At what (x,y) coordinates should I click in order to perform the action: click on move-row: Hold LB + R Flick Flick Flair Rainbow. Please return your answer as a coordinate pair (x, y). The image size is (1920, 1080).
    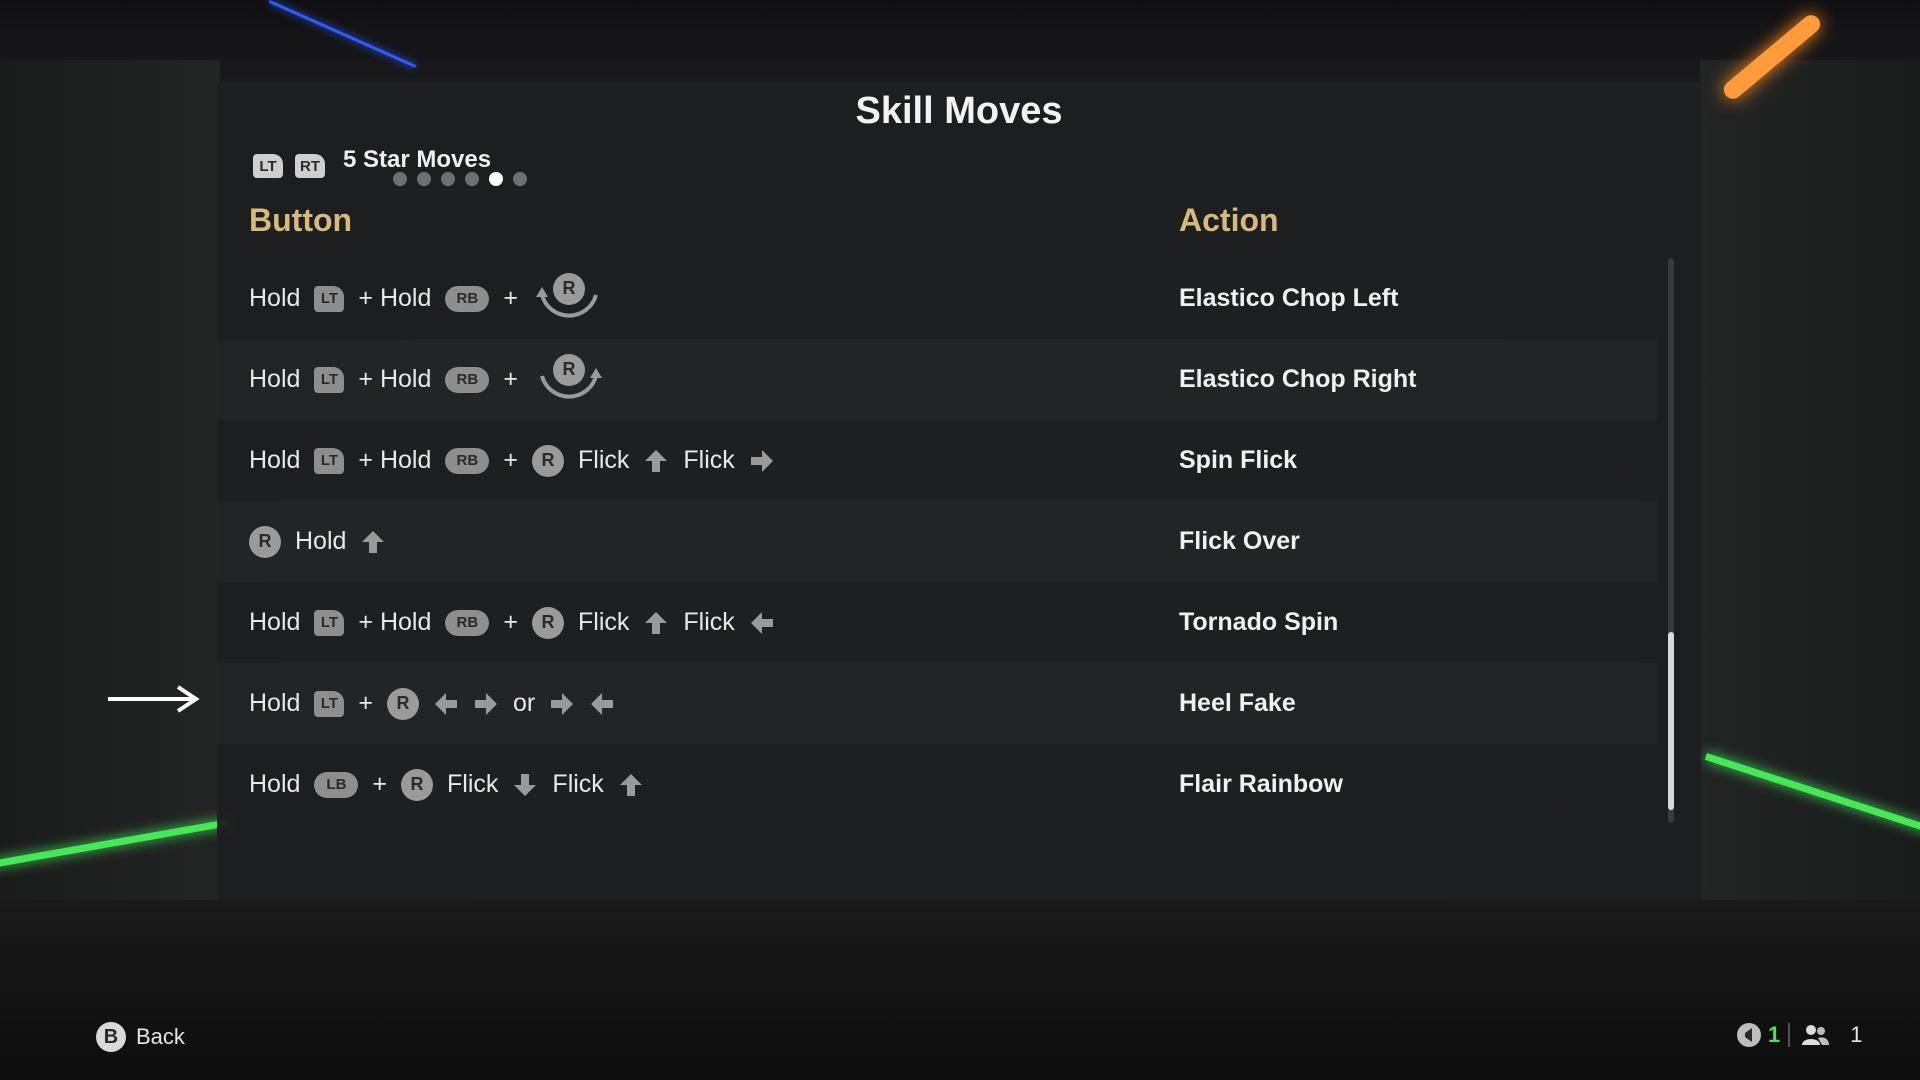
    Looking at the image, I should click on (937, 784).